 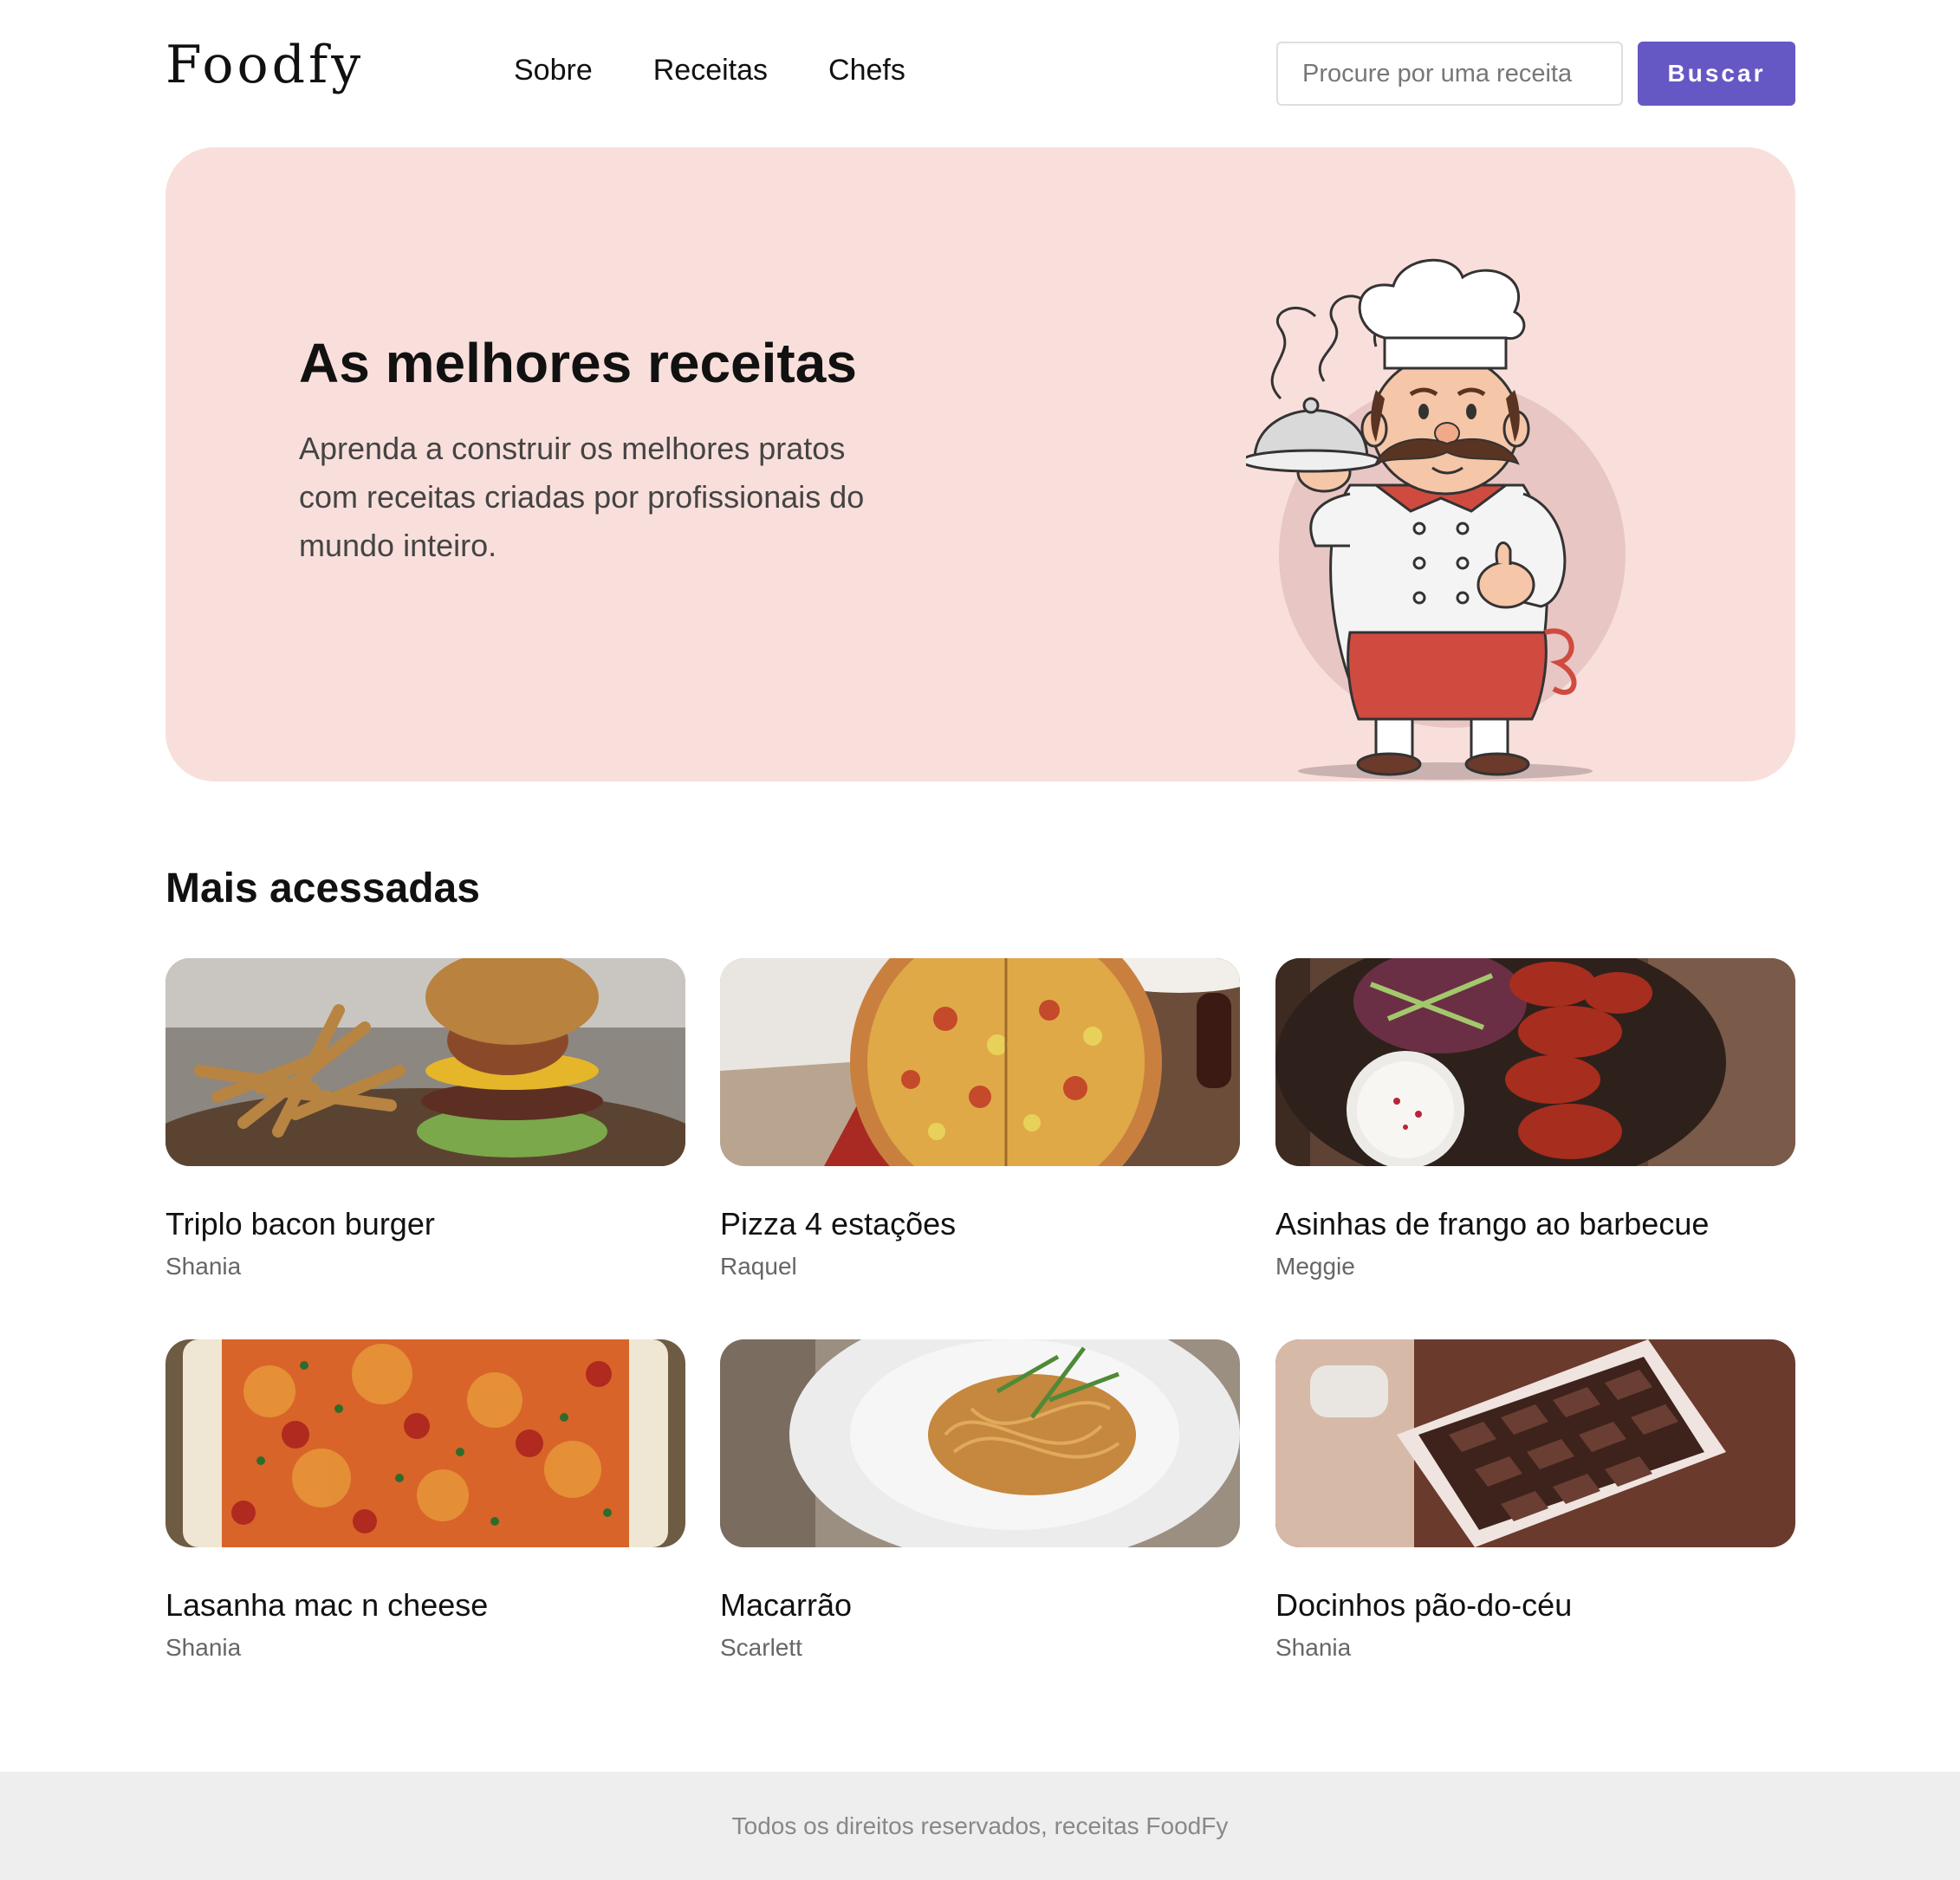 I want to click on recipe-title: Triplo bacon burger, so click(x=300, y=1224).